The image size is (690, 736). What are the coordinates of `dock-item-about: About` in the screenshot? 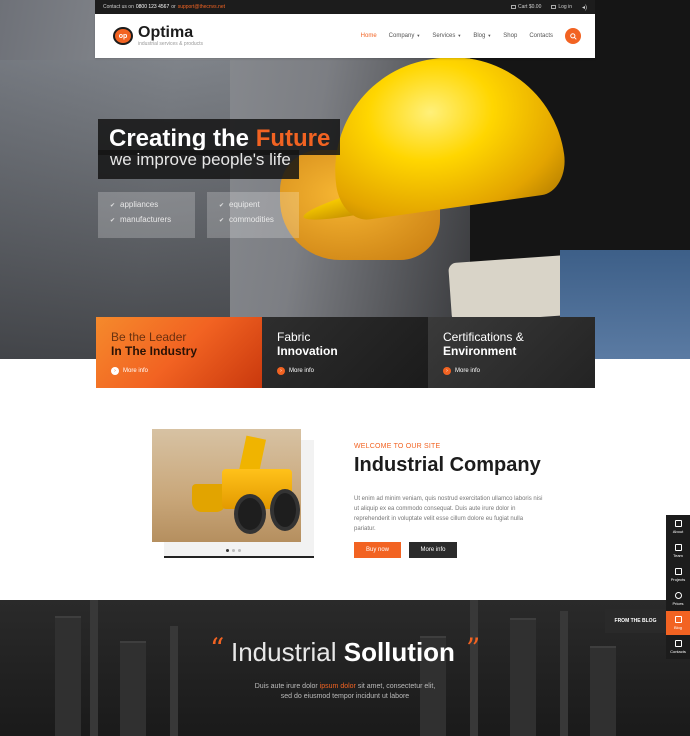 It's located at (678, 527).